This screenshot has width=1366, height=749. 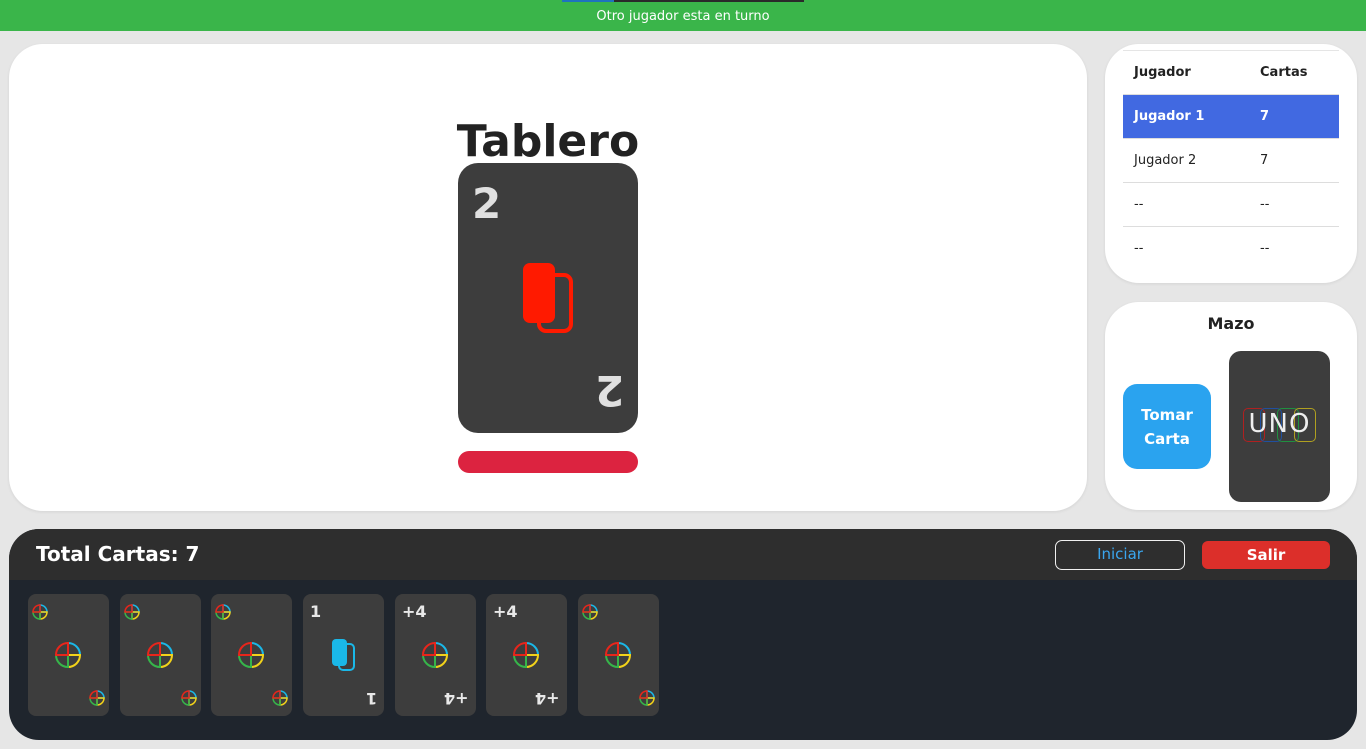 I want to click on status-bar: Otro jugador esta en turno, so click(x=683, y=15).